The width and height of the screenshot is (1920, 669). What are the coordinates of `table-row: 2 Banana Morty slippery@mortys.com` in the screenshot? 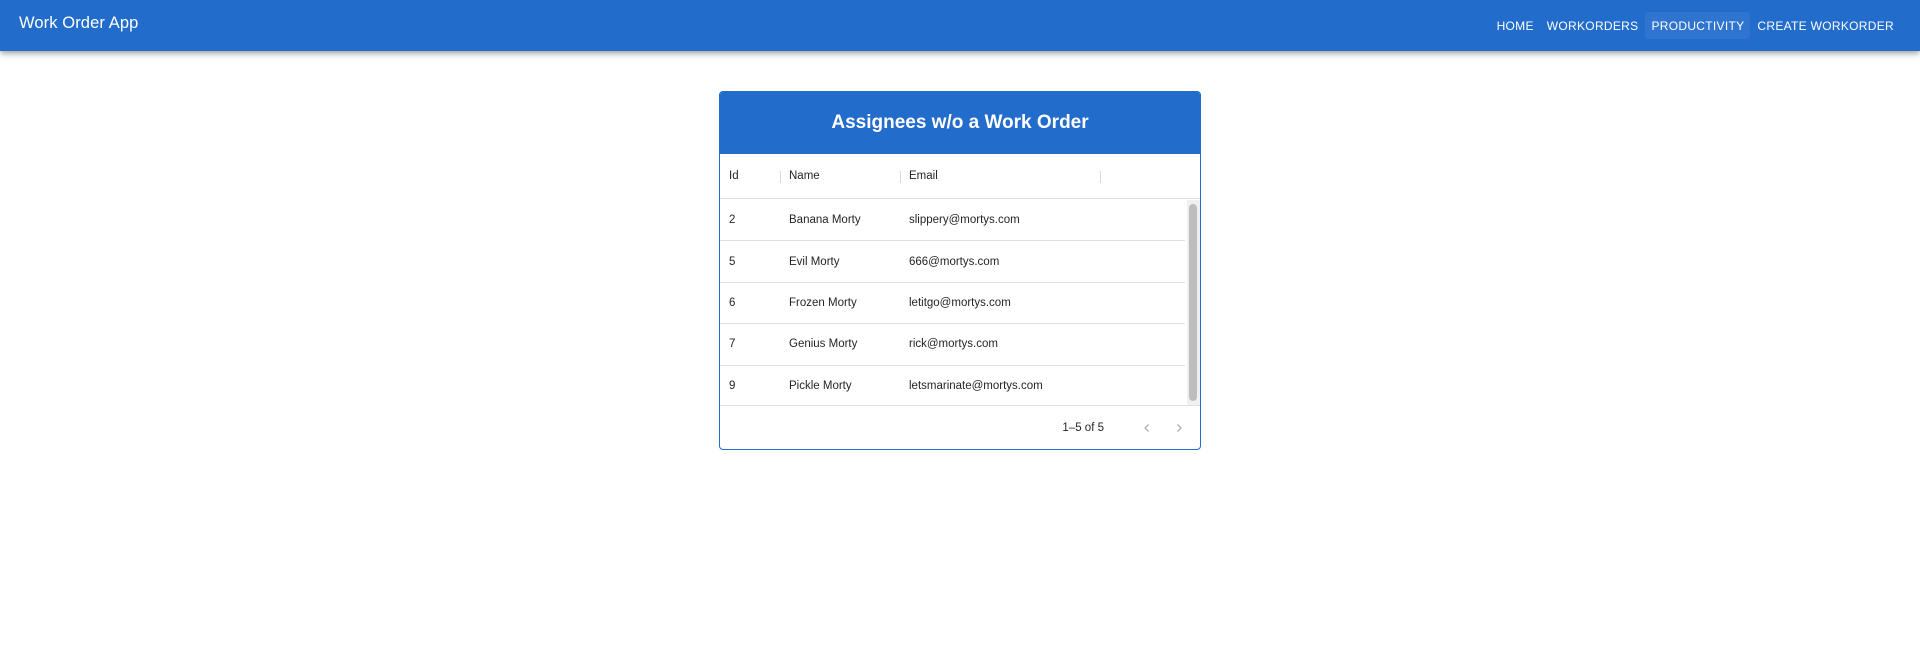 It's located at (952, 221).